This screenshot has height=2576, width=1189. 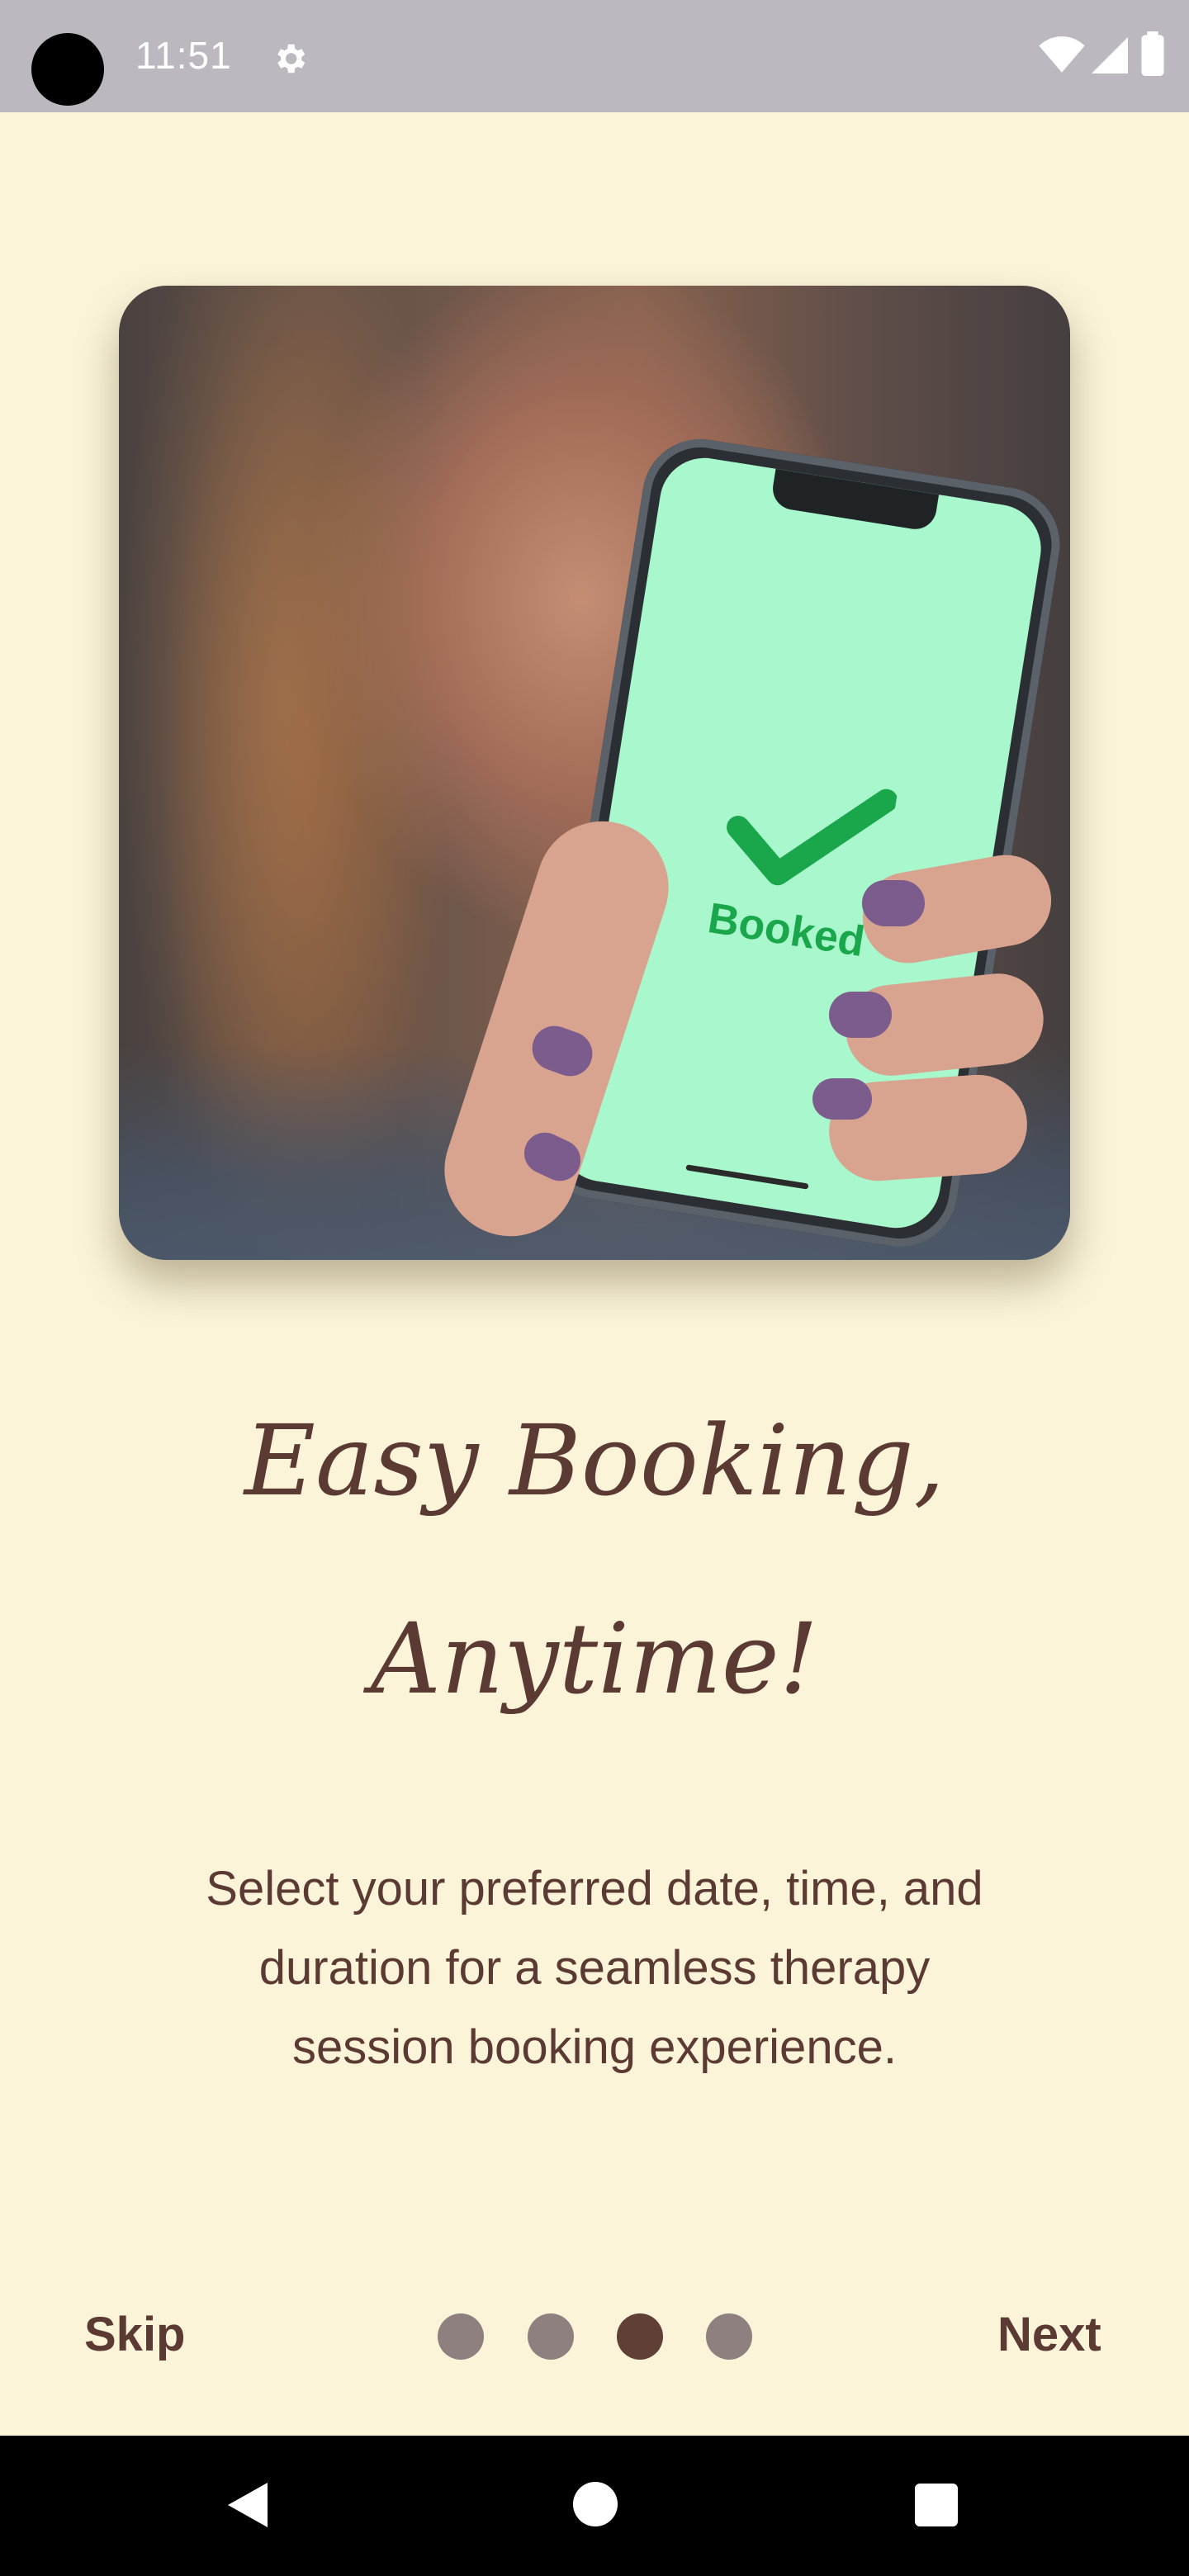 What do you see at coordinates (594, 2047) in the screenshot?
I see `description-line: session booking experience.` at bounding box center [594, 2047].